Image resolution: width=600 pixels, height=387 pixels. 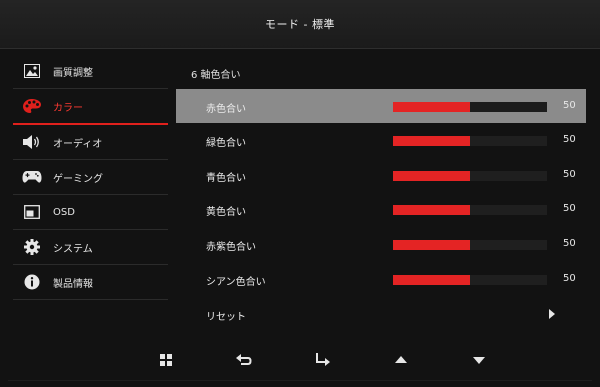 I want to click on up-arrow-icon, so click(x=401, y=360).